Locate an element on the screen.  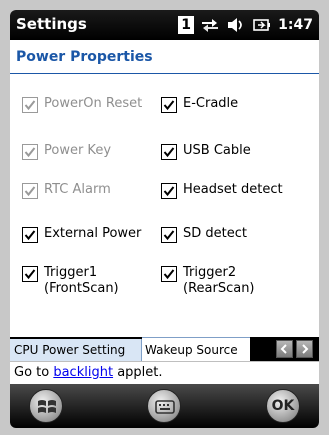
chevron-left-icon is located at coordinates (283, 349).